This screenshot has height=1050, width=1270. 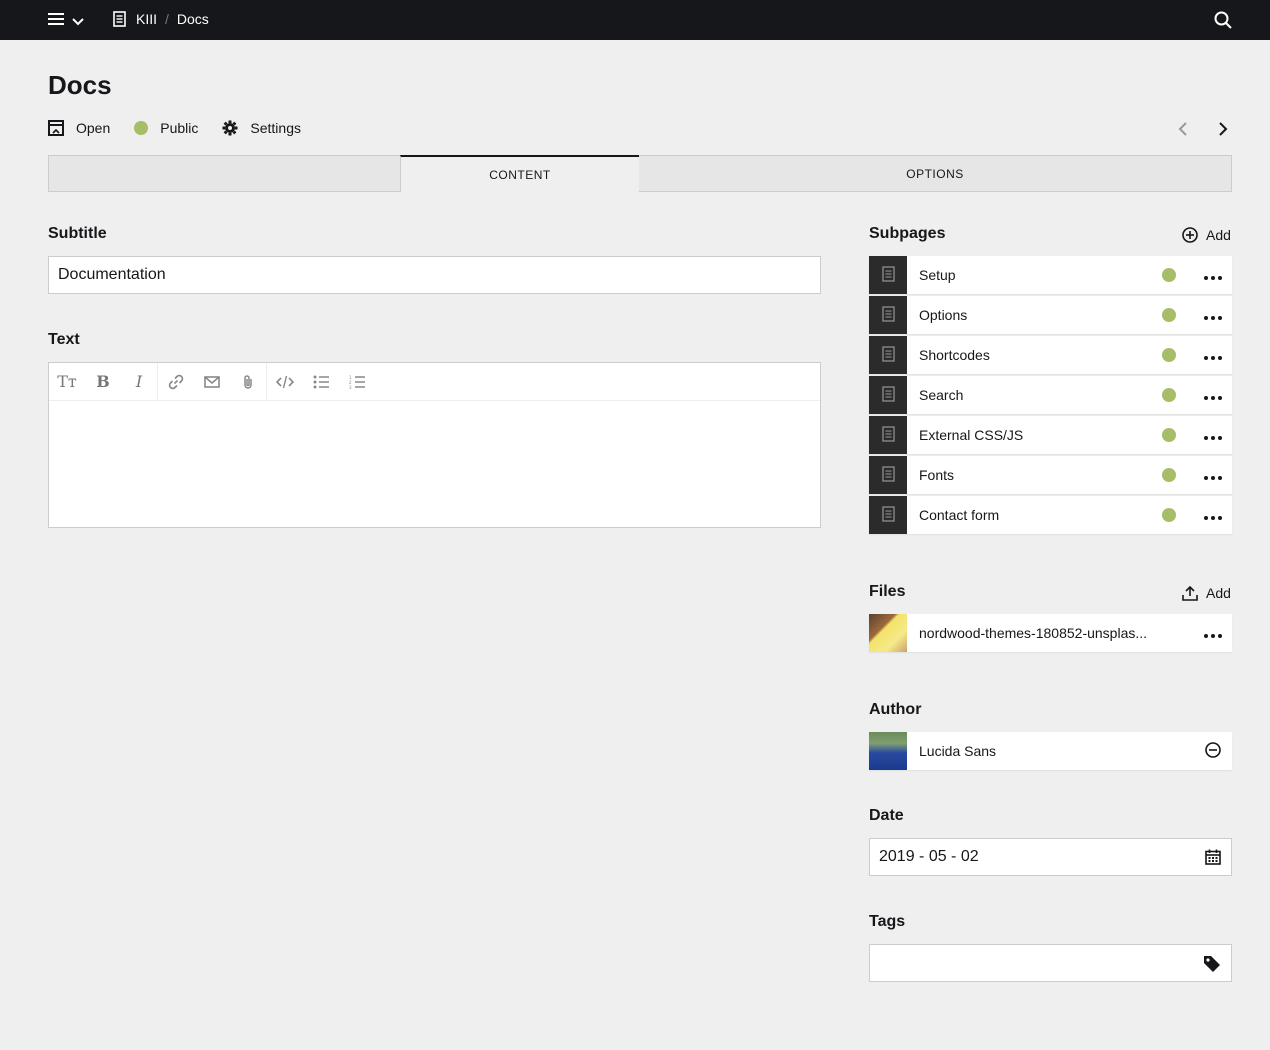 I want to click on add-subpage-button: Add, so click(x=1206, y=235).